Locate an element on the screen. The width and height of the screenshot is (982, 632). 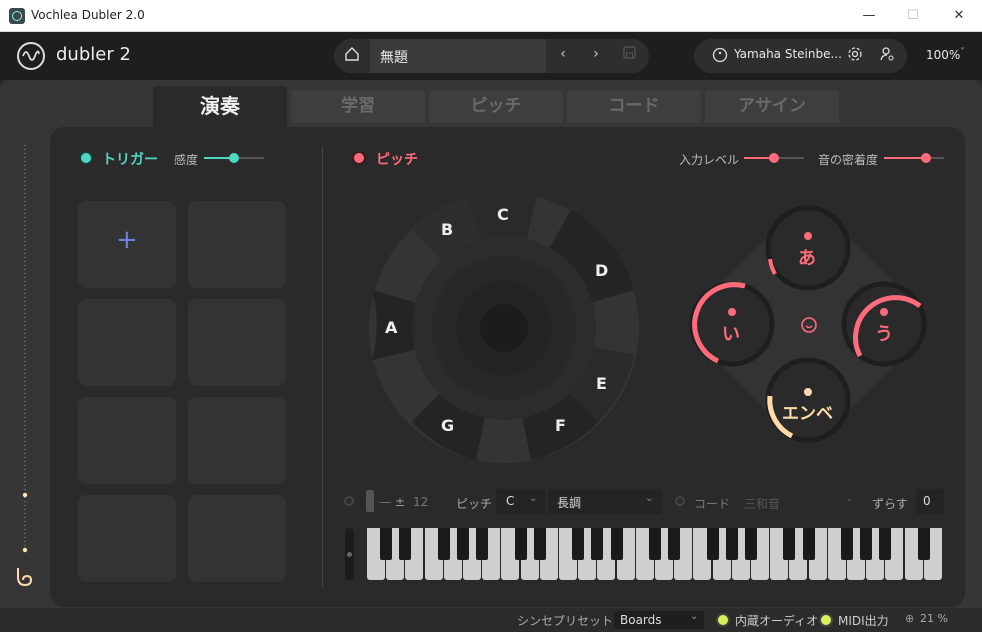
preset-name: 無題 is located at coordinates (394, 58).